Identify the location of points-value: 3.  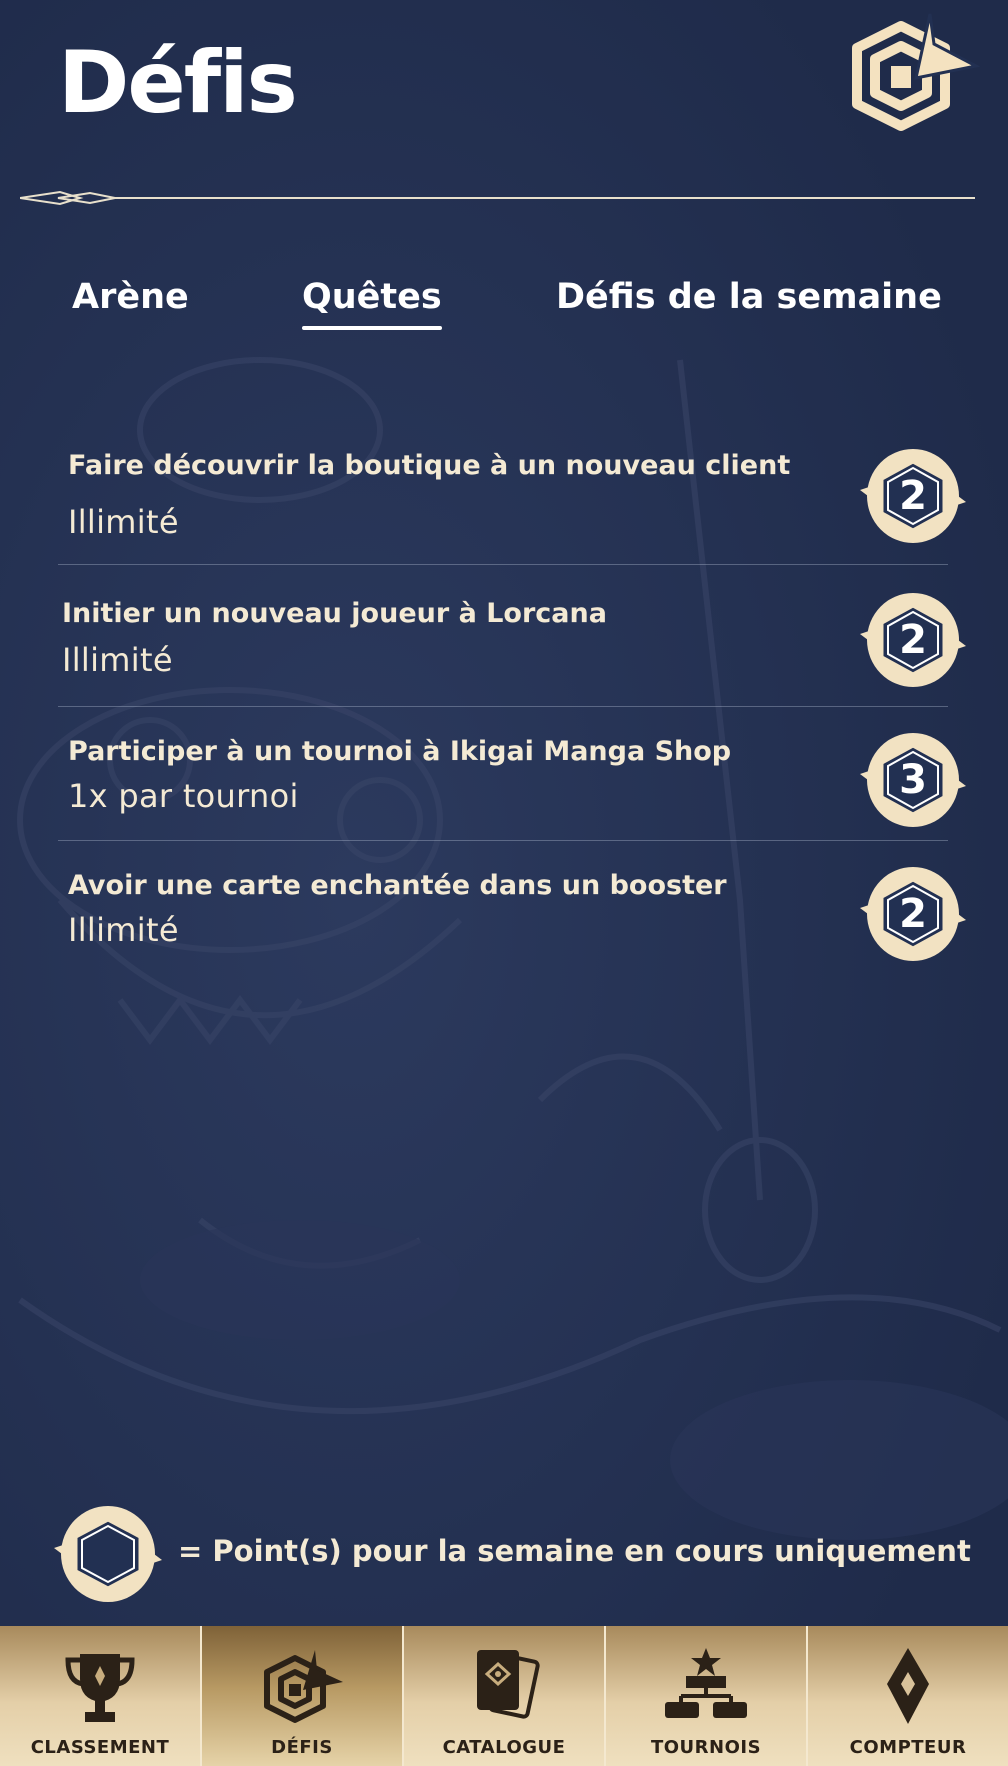
(913, 780).